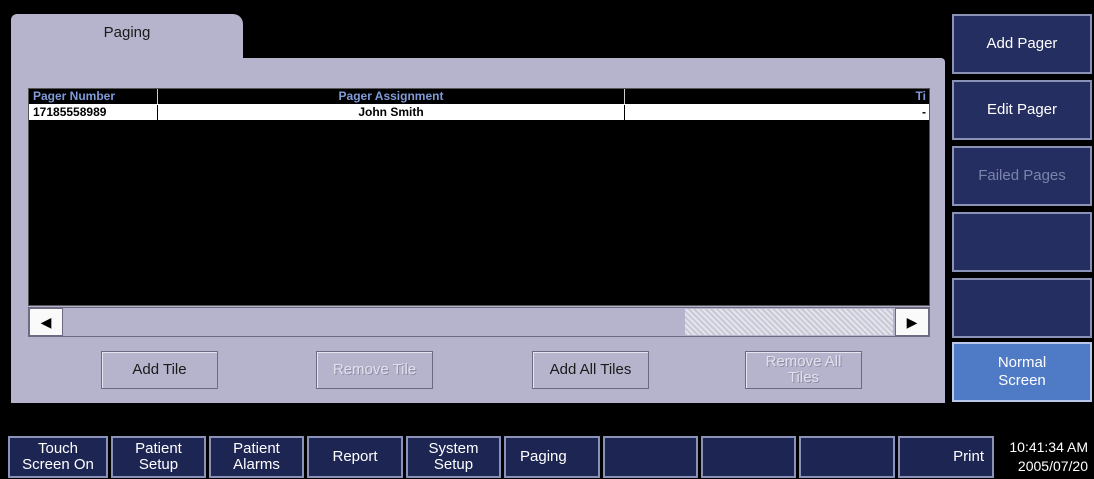  I want to click on remove-tile-label: Remove Tile, so click(374, 369).